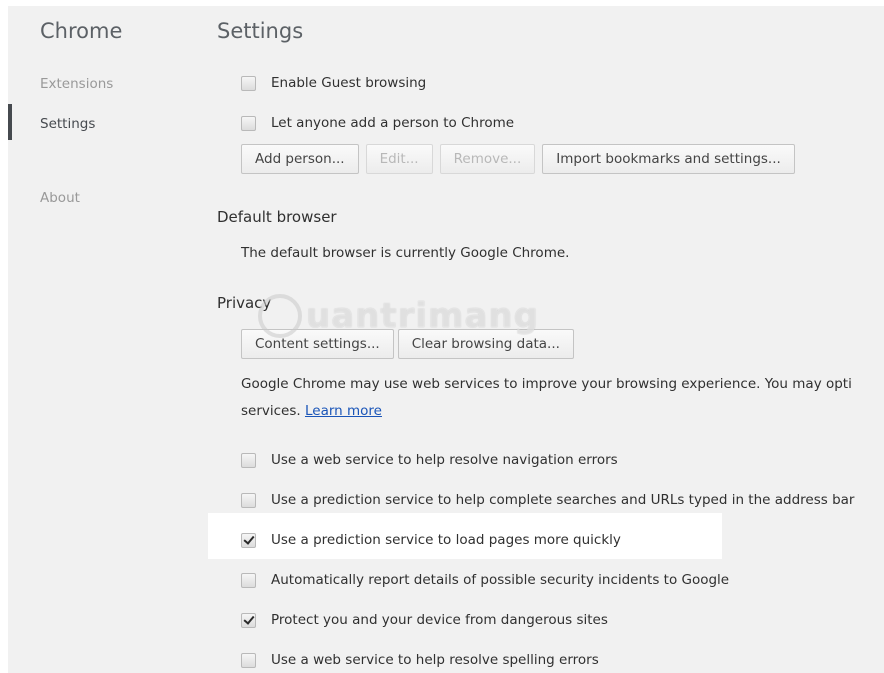  I want to click on add-person-anyone-checkbox, so click(248, 123).